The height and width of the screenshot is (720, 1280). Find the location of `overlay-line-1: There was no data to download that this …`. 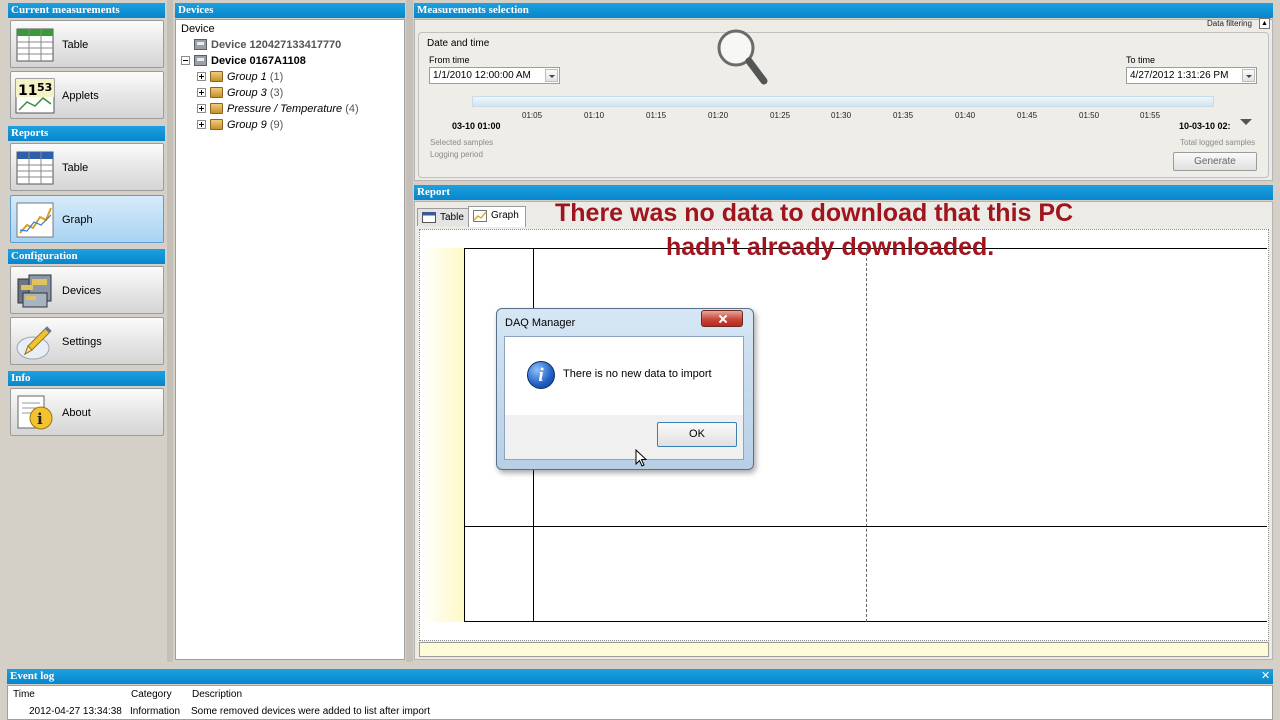

overlay-line-1: There was no data to download that this … is located at coordinates (814, 213).